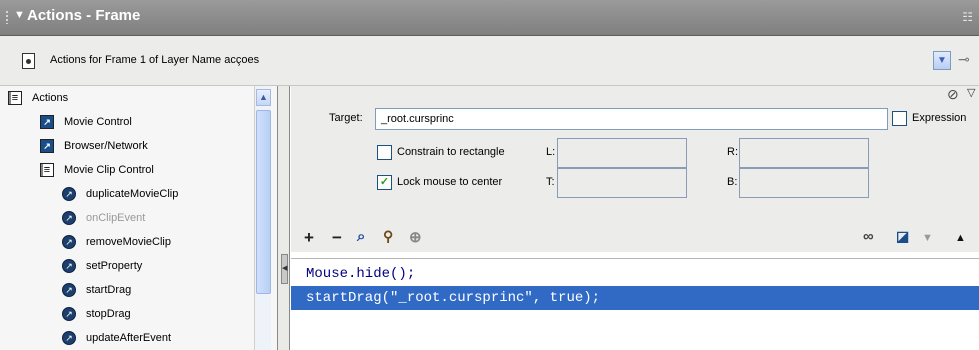 Image resolution: width=979 pixels, height=350 pixels. I want to click on tree-item: ↗ startDrag, so click(96, 290).